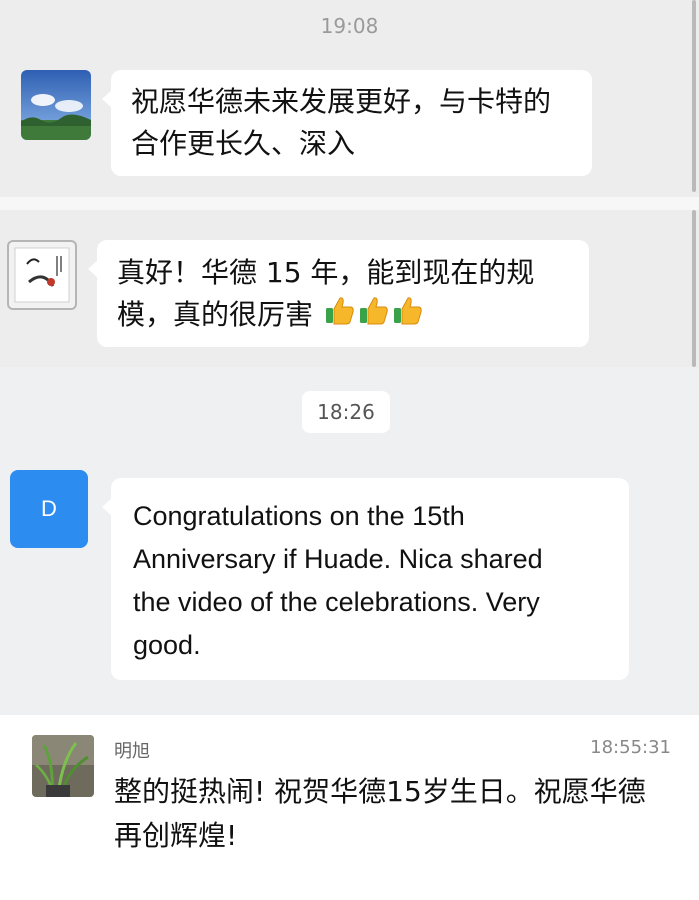 The width and height of the screenshot is (699, 900). I want to click on plant-avatar, so click(63, 766).